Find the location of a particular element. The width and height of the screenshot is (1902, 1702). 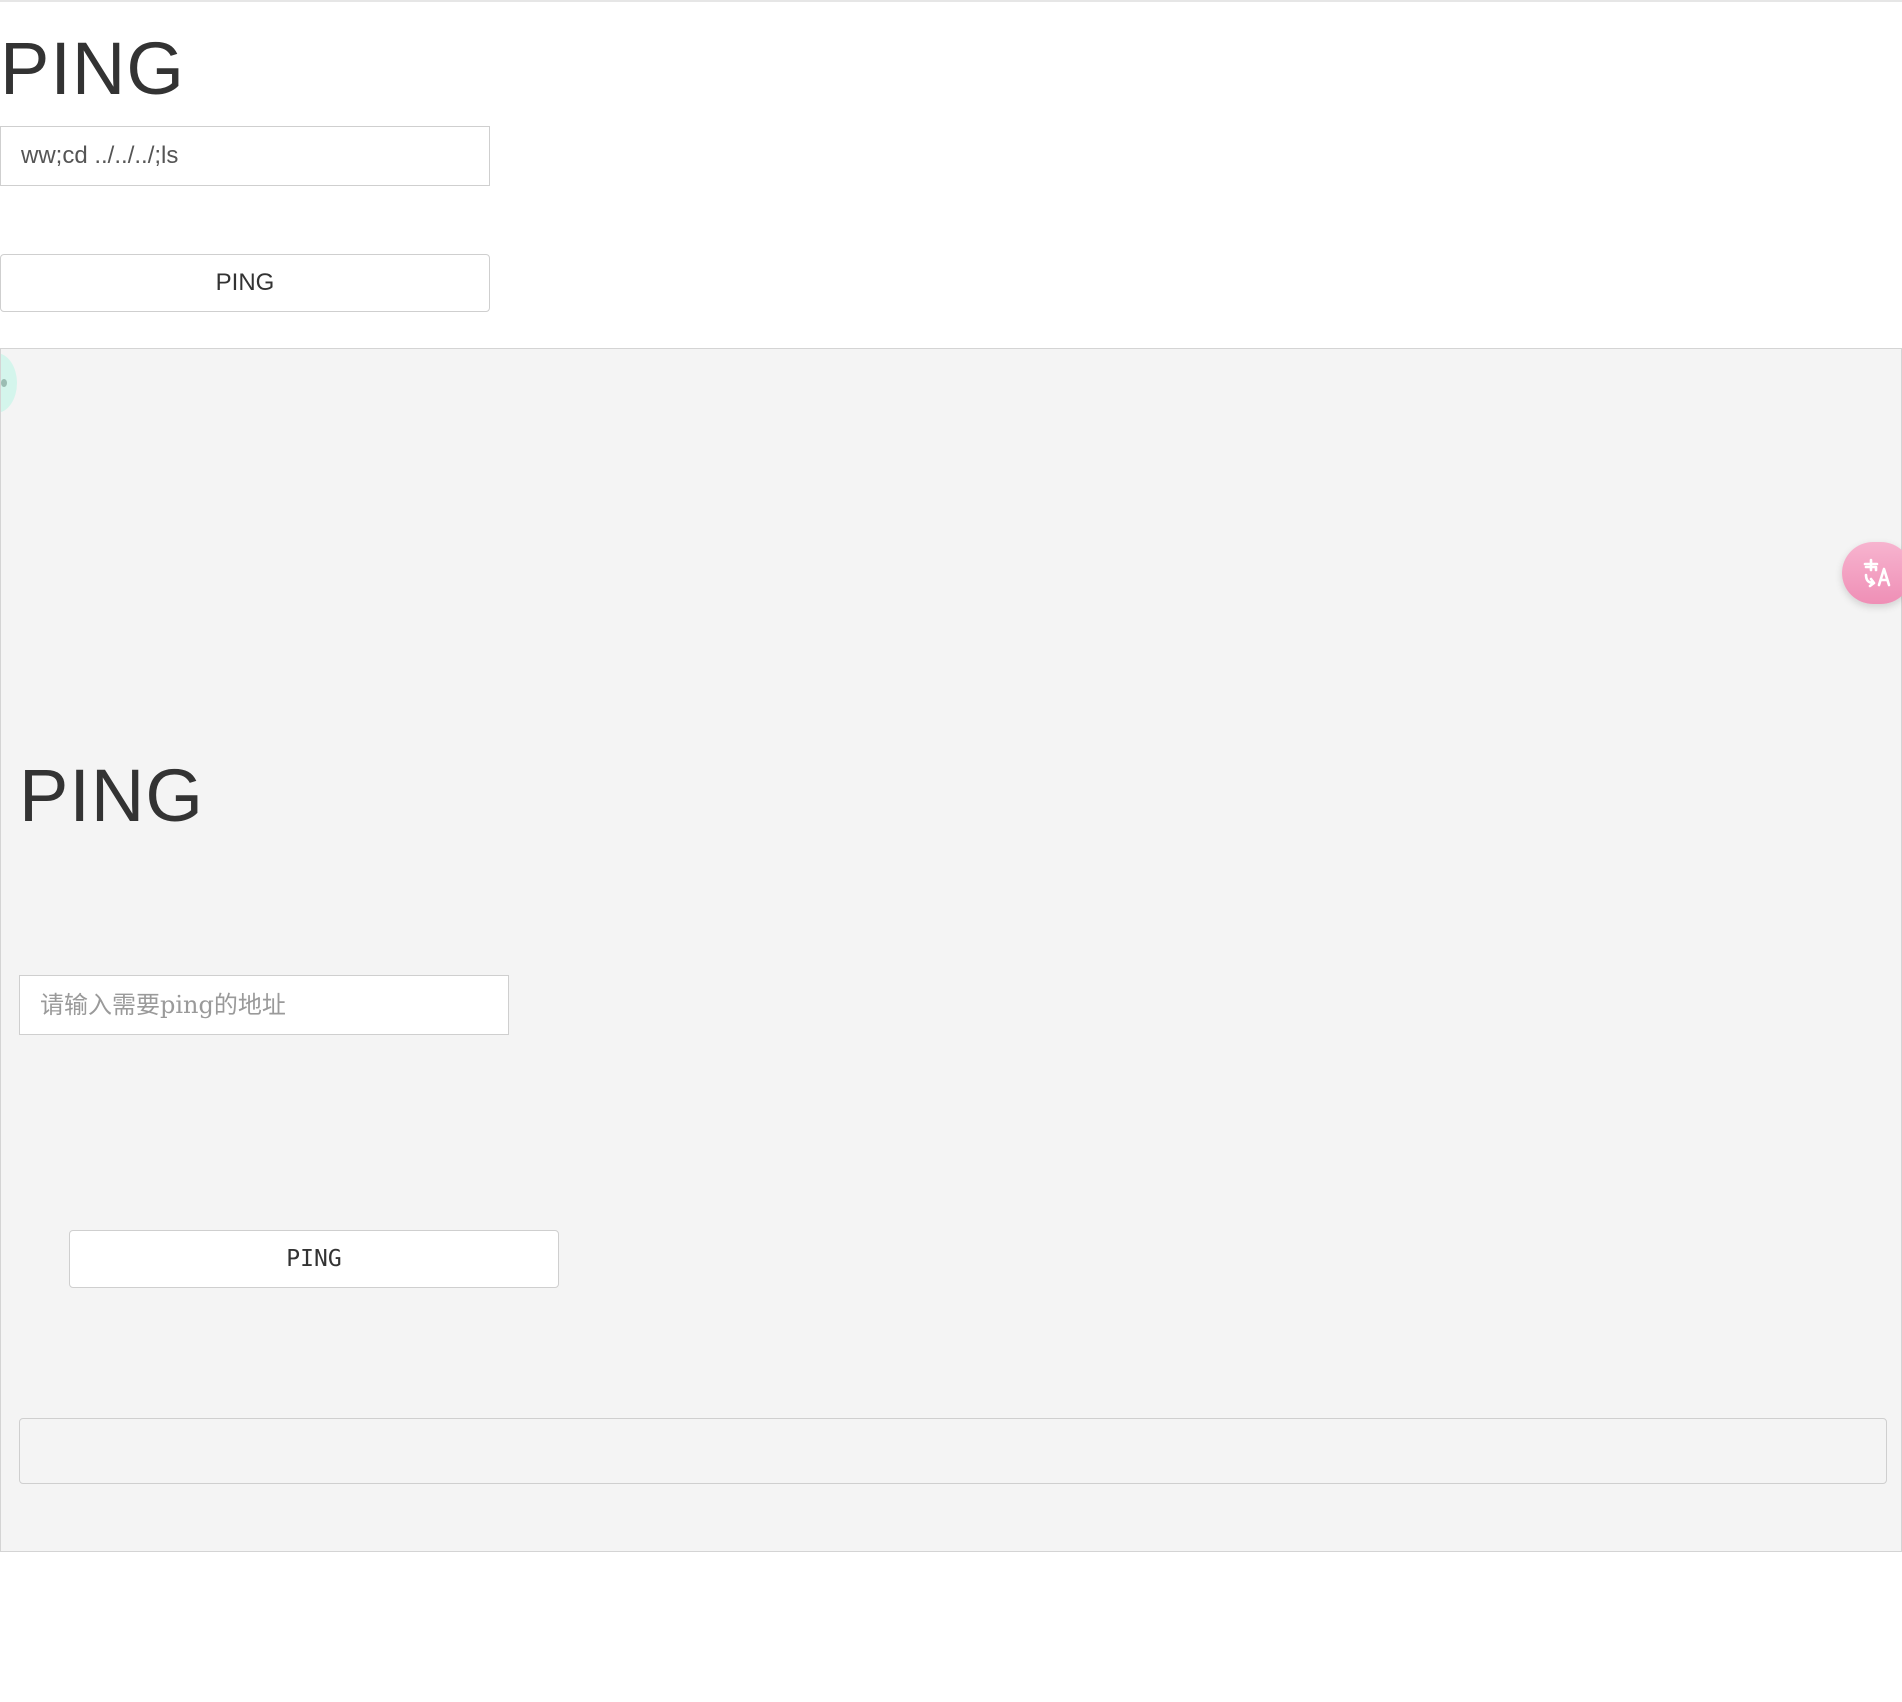

frame-address-input is located at coordinates (264, 1005).